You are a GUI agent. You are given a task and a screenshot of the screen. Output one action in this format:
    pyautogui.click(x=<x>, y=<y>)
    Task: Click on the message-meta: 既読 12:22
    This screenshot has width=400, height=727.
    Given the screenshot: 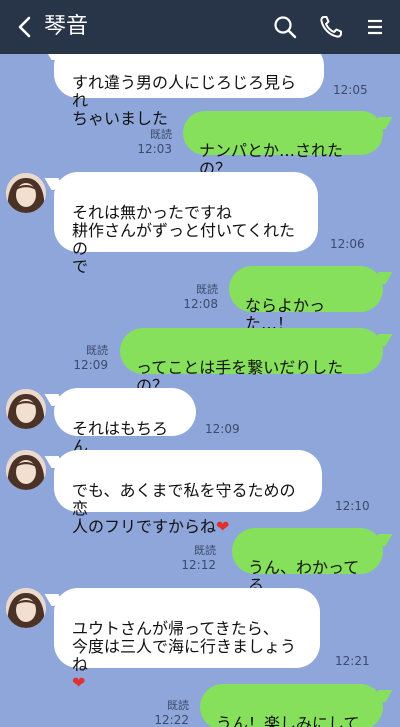 What is the action you would take?
    pyautogui.click(x=166, y=713)
    